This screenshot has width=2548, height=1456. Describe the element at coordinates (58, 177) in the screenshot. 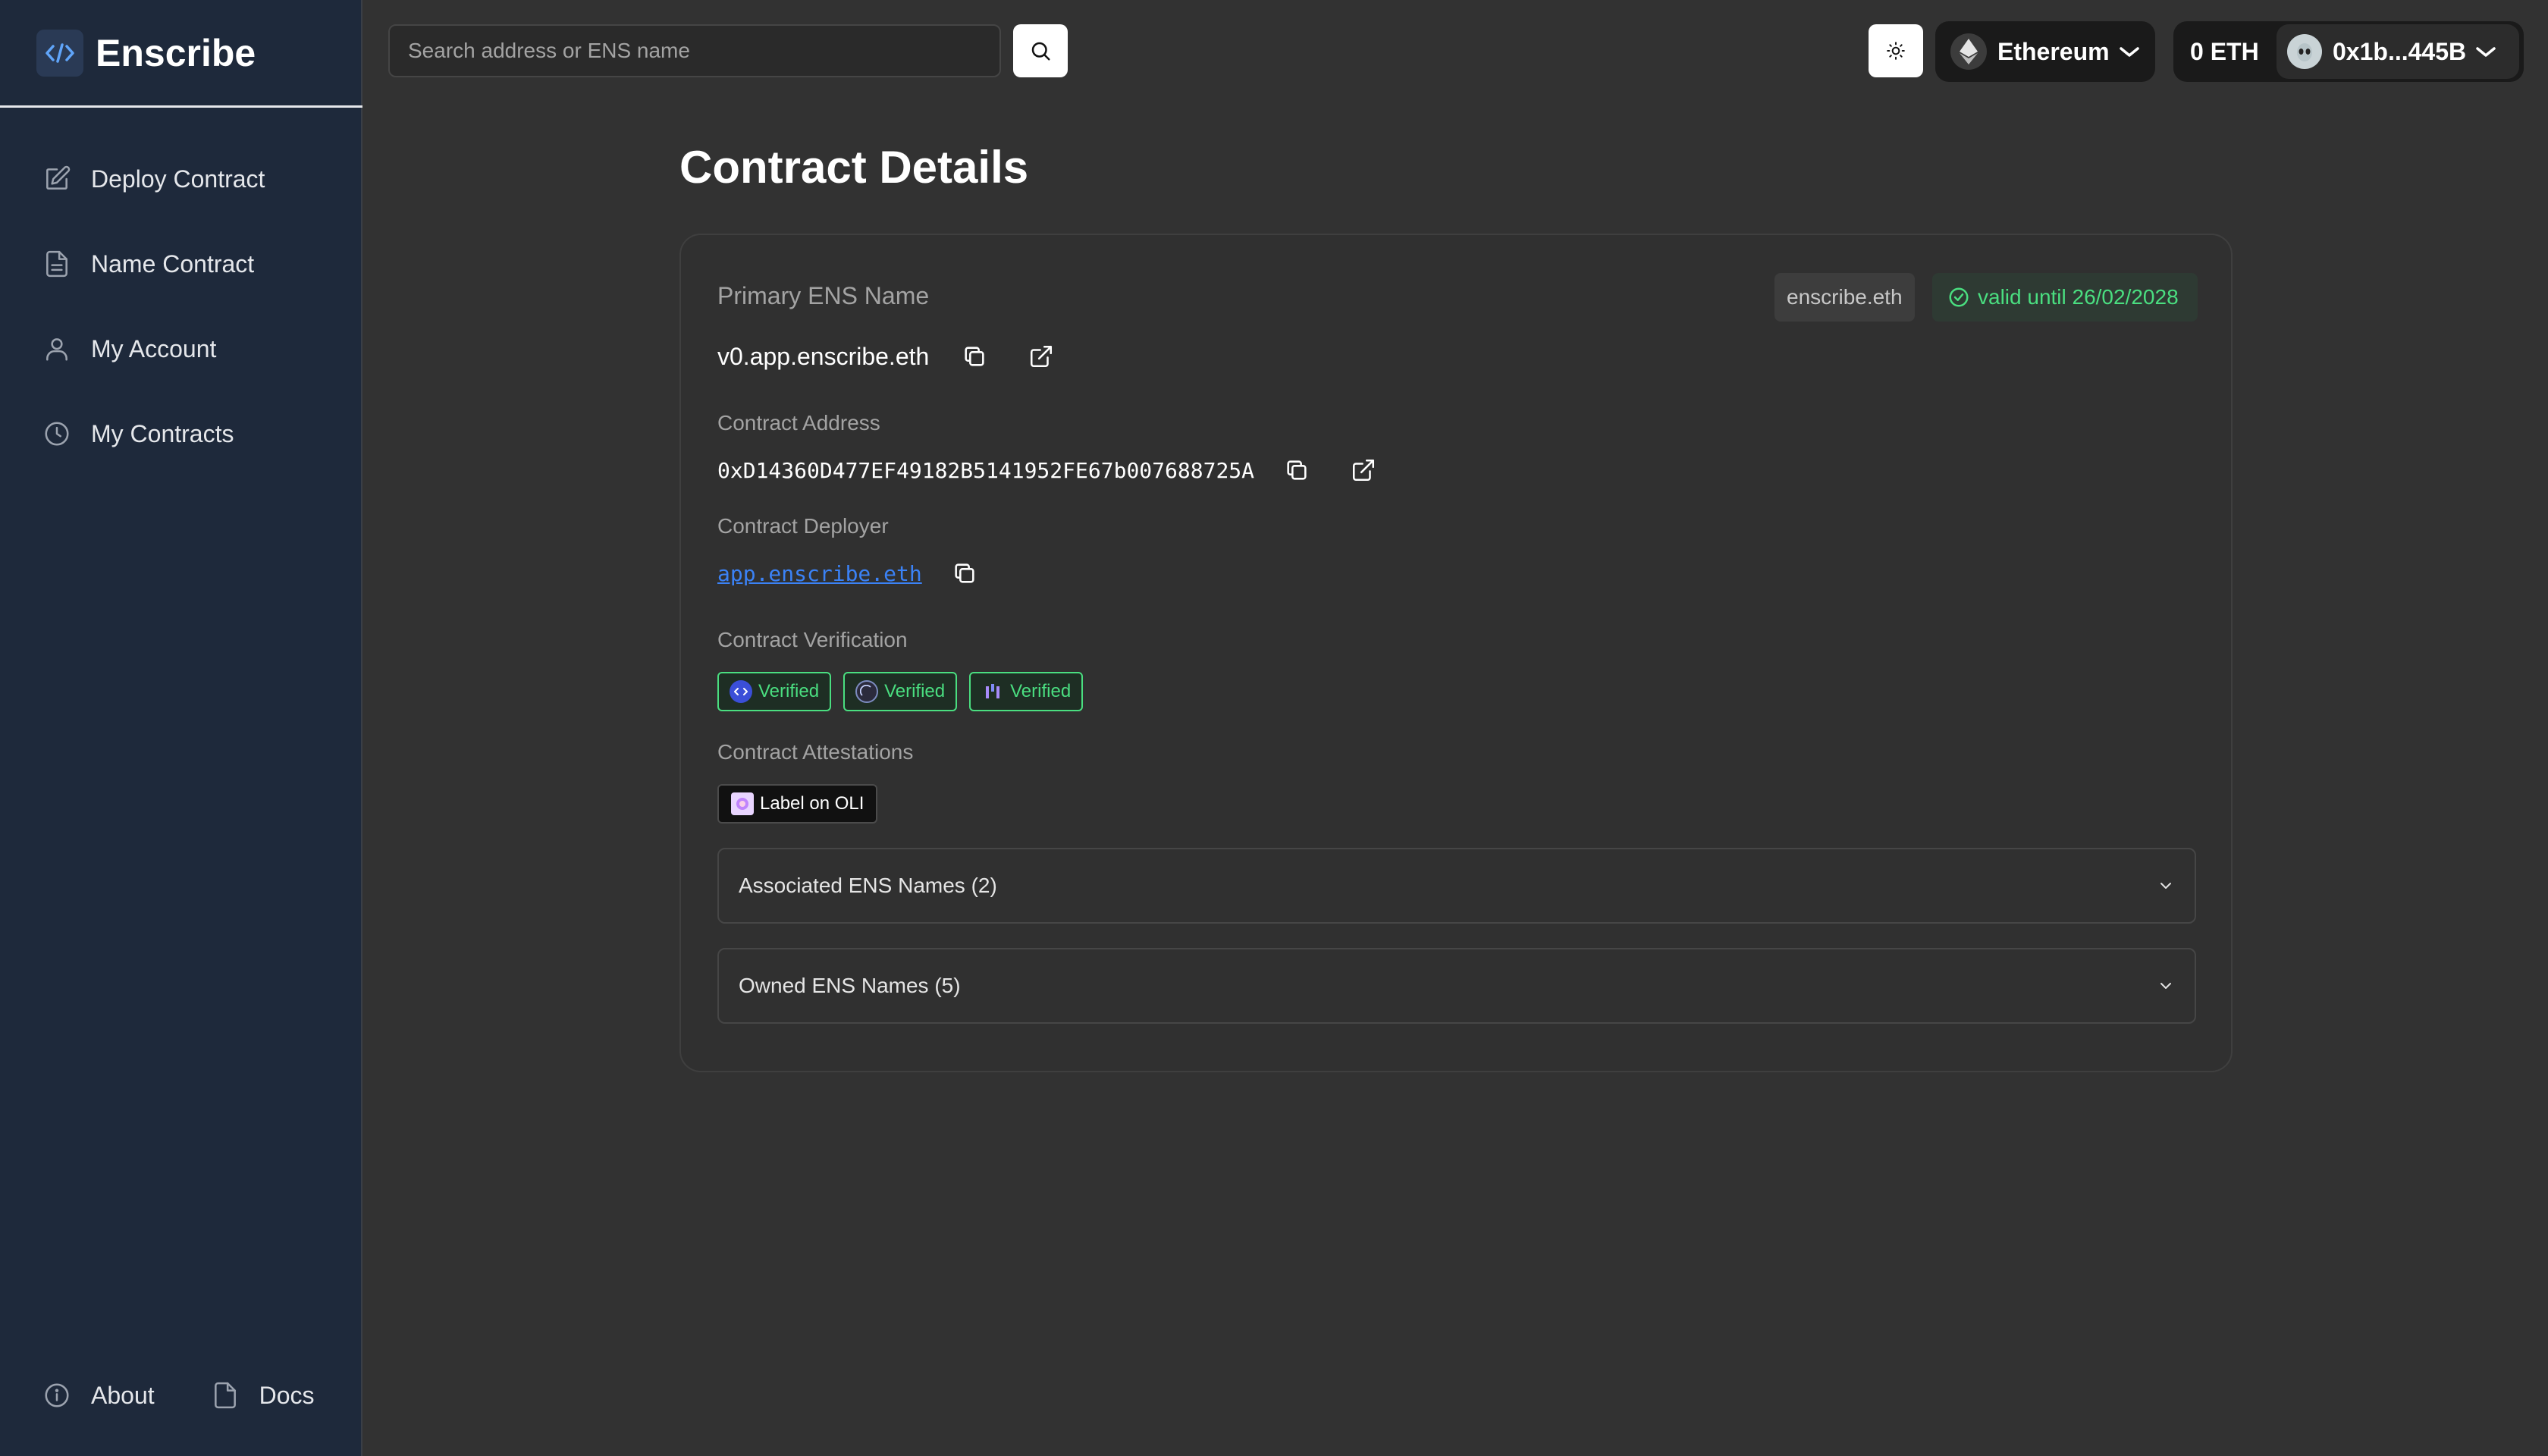

I see `pencil-square-icon` at that location.